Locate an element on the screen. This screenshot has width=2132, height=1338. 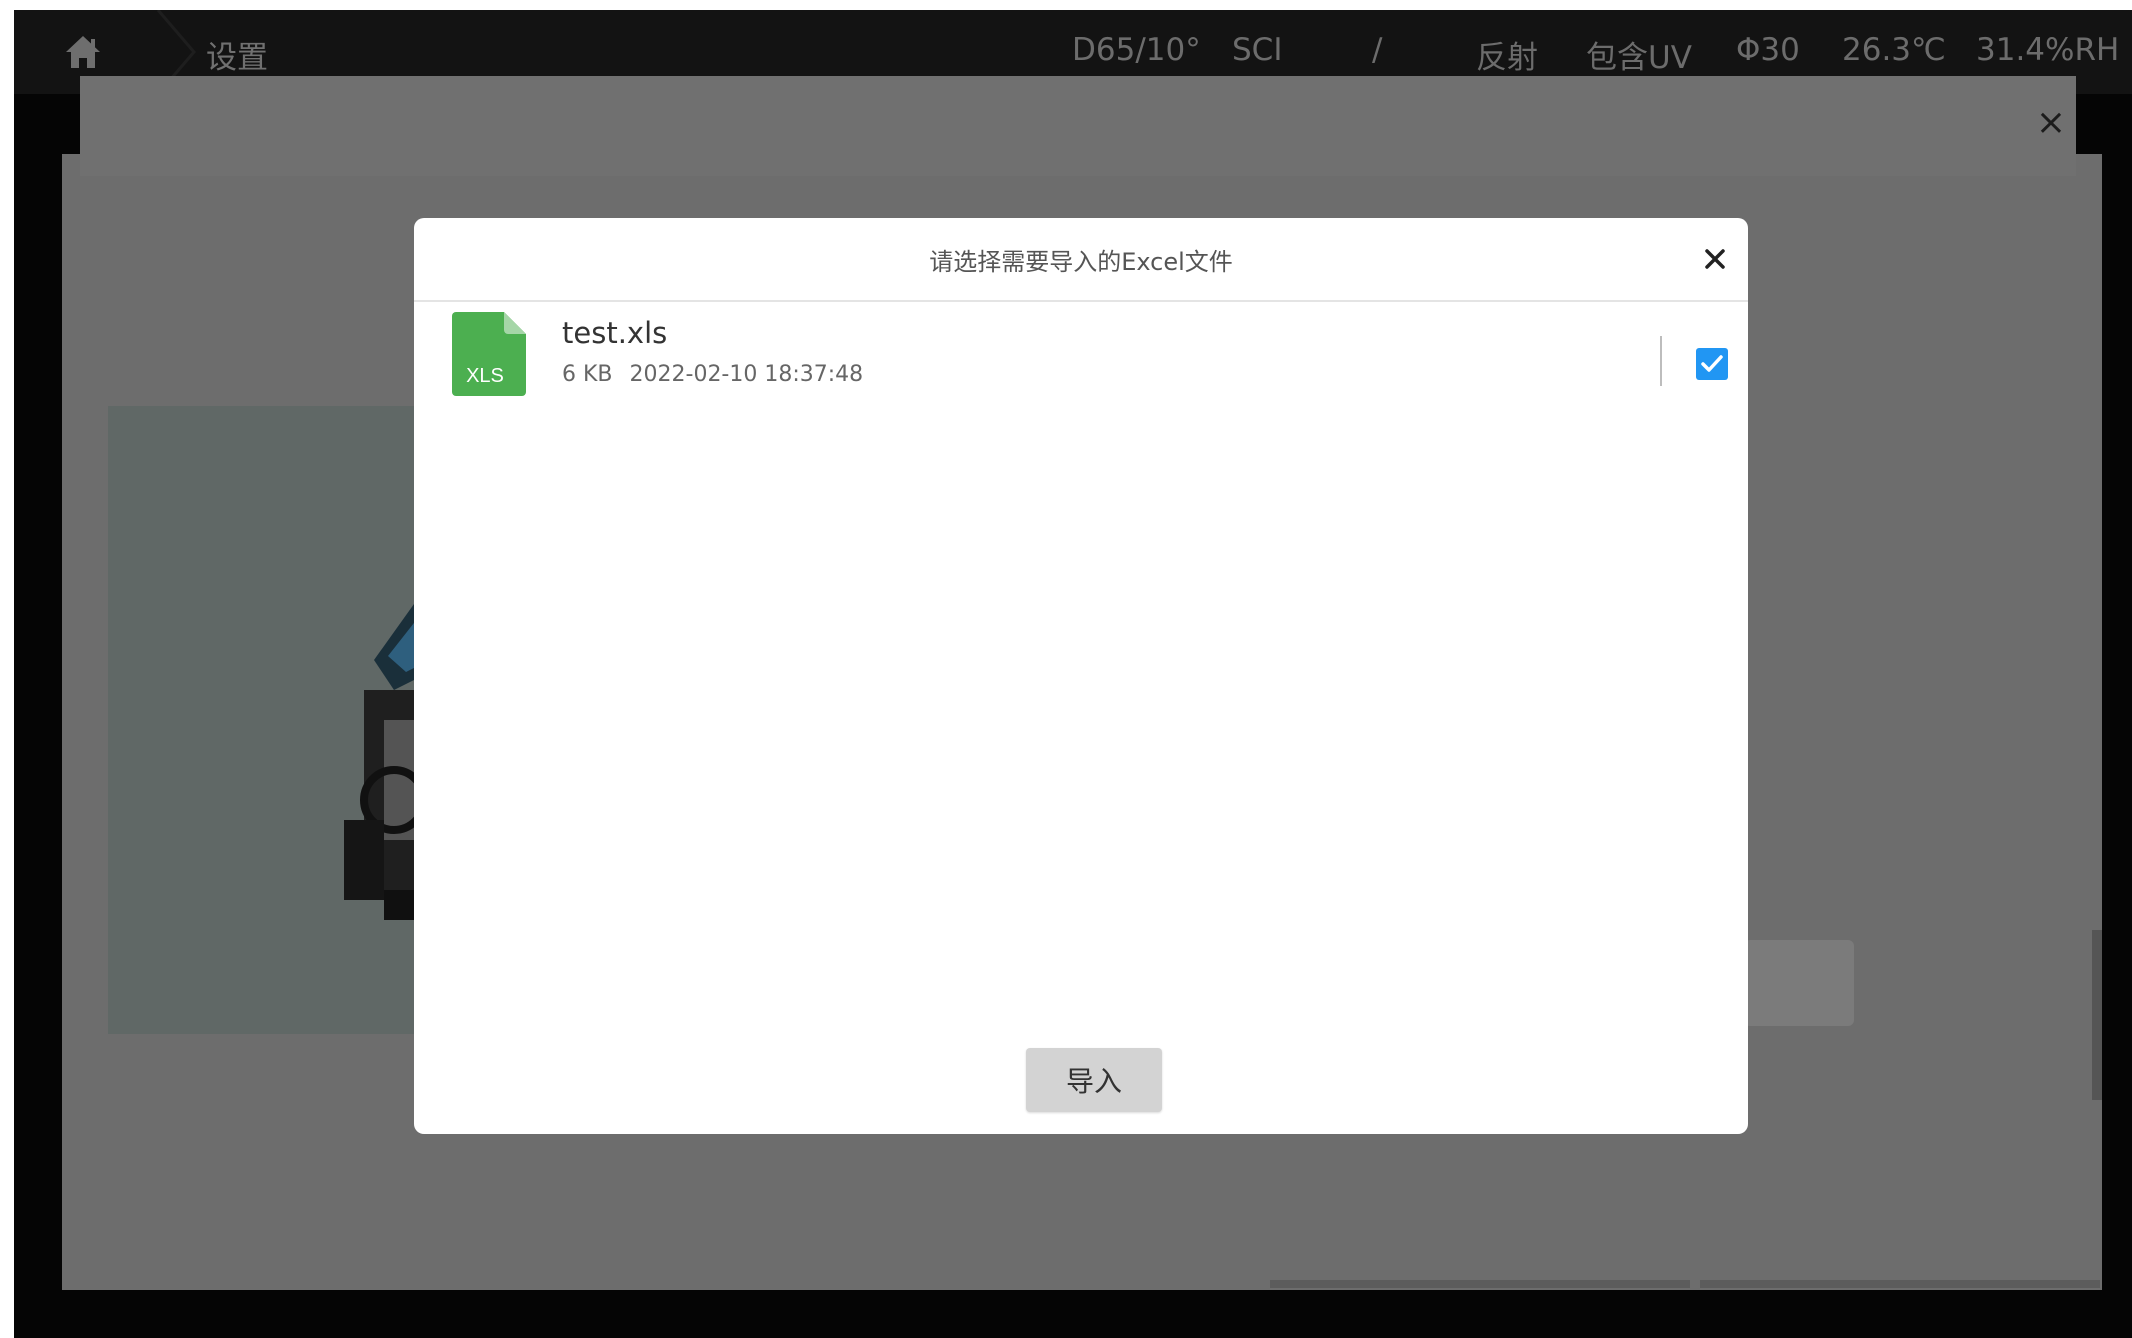
temperature-status: 26.3℃ is located at coordinates (1894, 50).